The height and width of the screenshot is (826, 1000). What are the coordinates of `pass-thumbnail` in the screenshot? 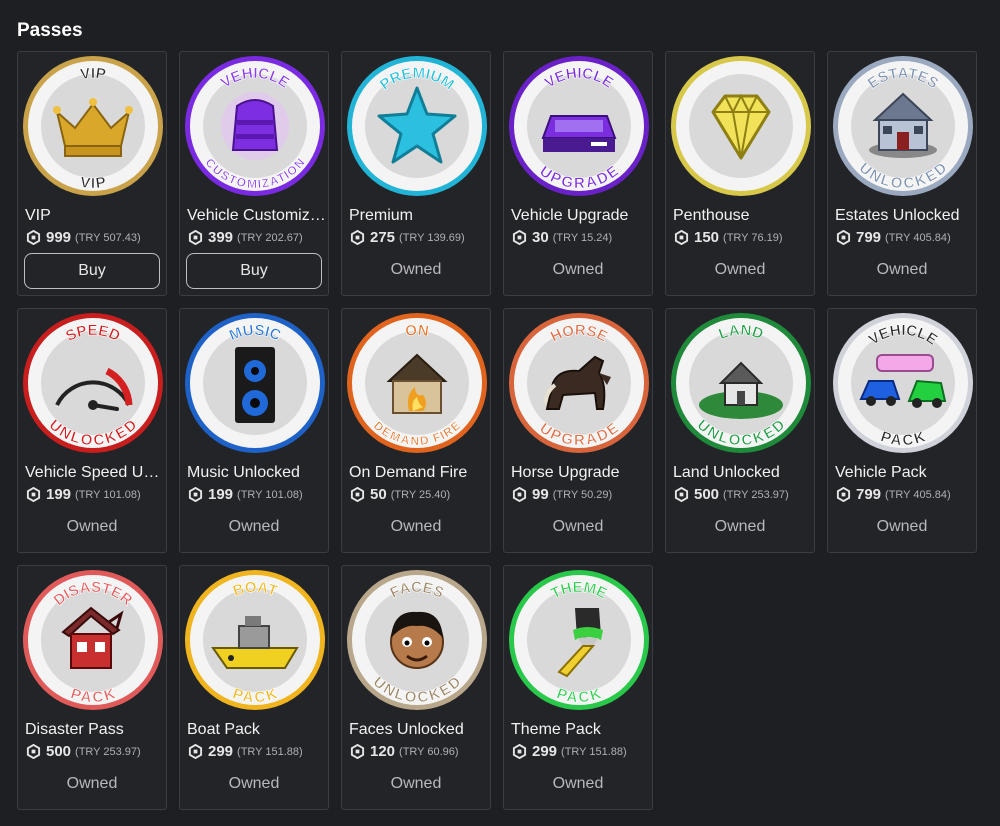 It's located at (741, 126).